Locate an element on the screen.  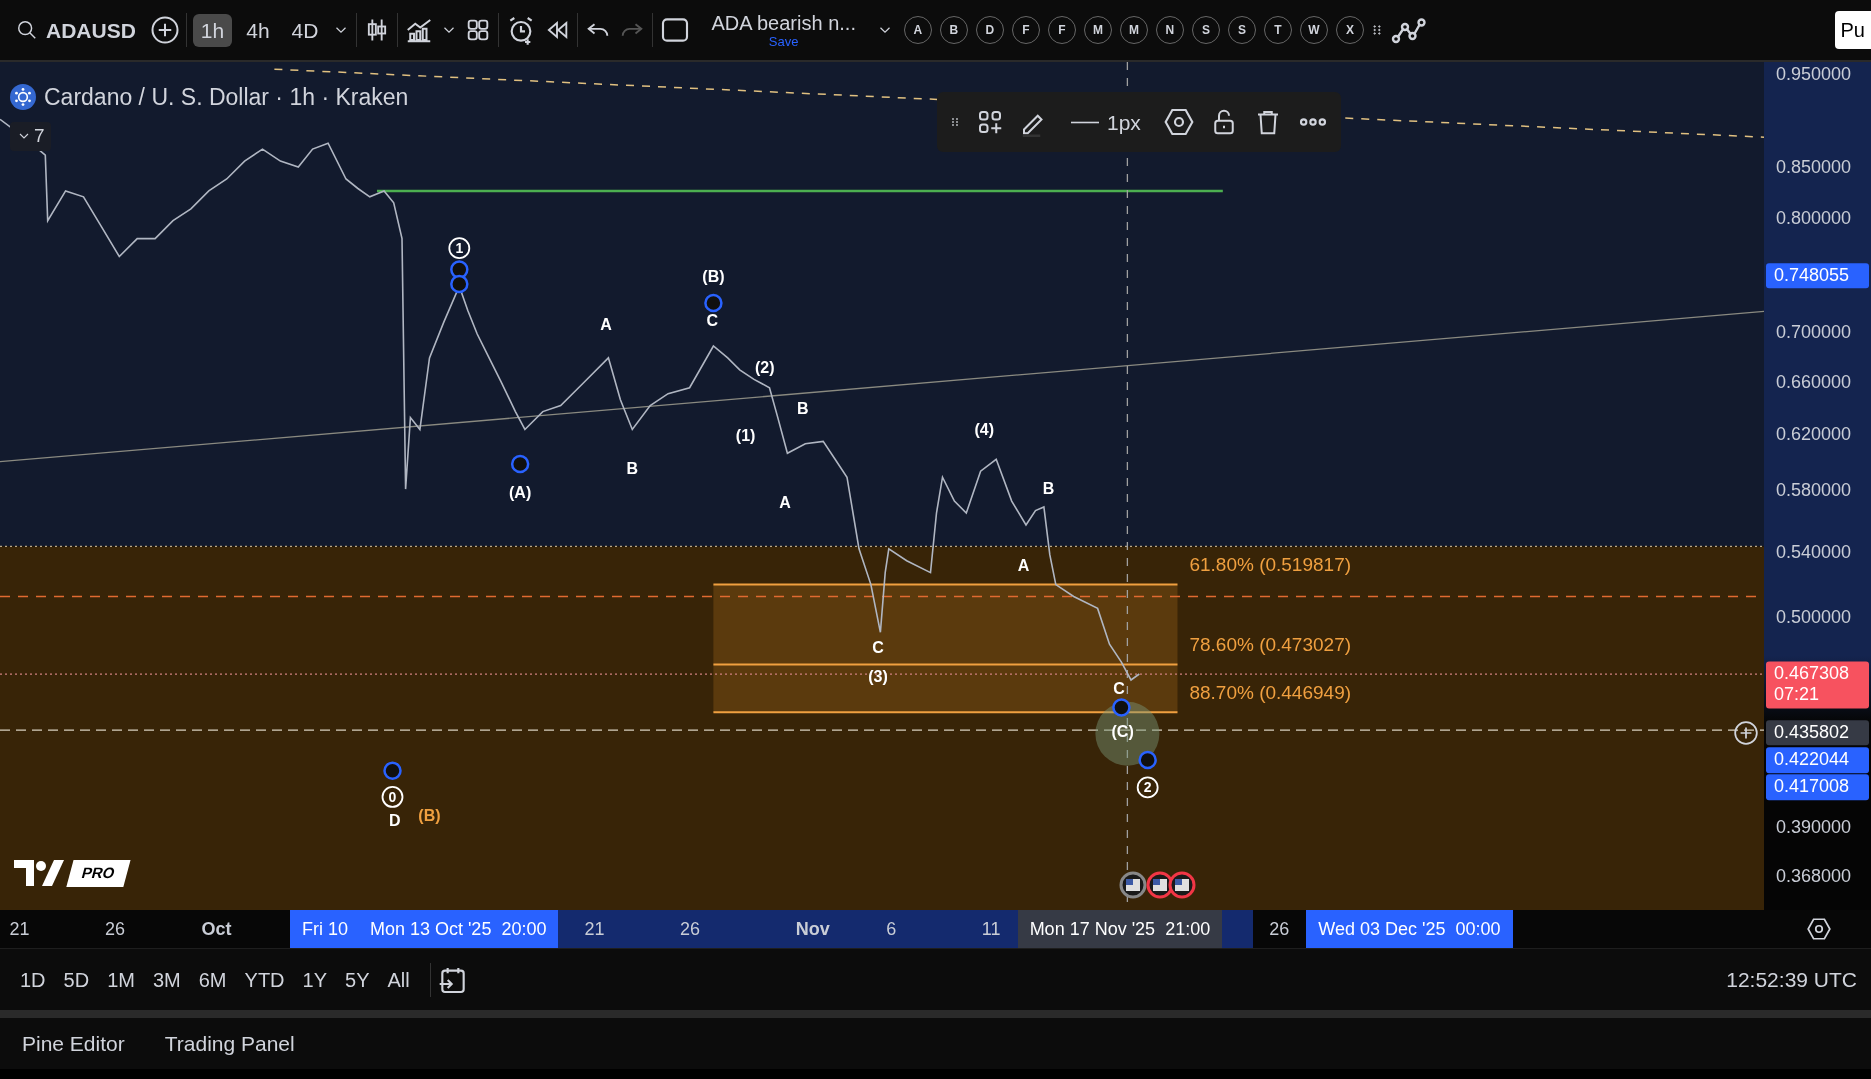
fib-retracement-box is located at coordinates (945, 648).